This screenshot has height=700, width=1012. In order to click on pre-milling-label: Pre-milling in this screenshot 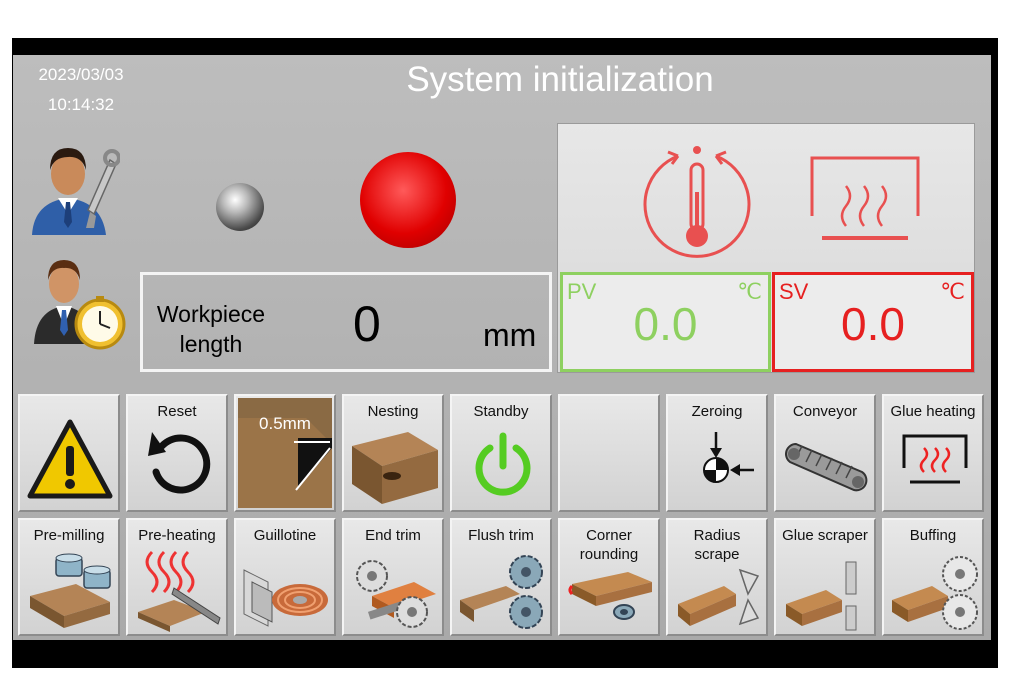, I will do `click(69, 535)`.